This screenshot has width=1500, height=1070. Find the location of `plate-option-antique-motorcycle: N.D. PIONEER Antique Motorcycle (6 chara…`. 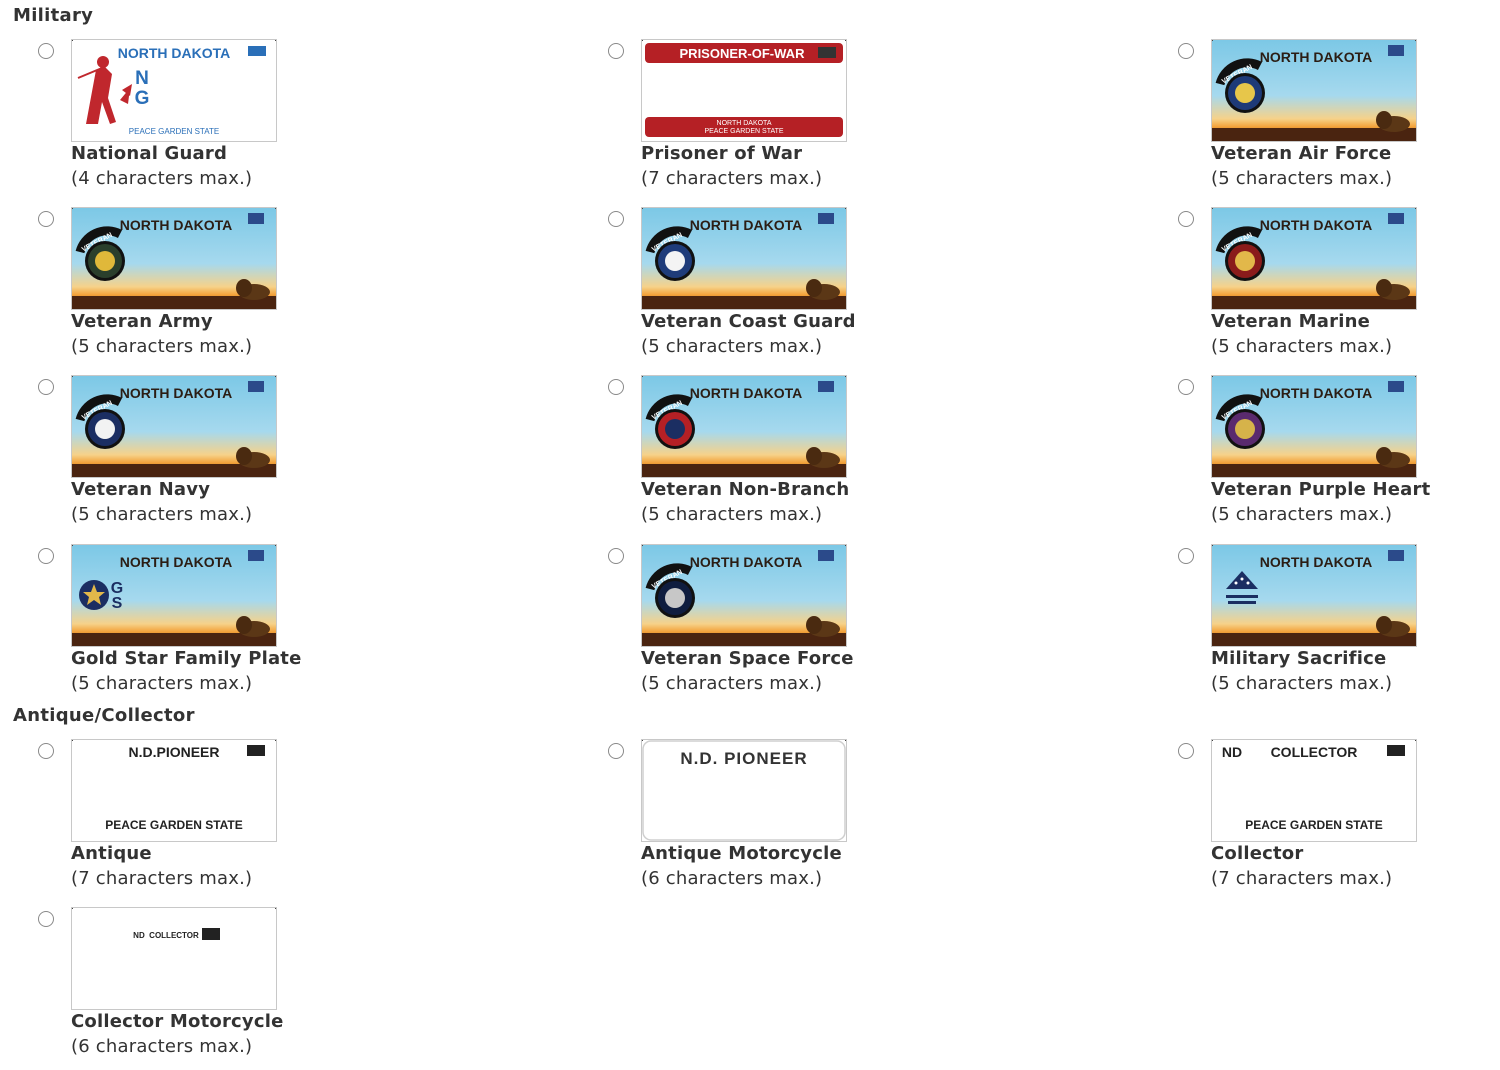

plate-option-antique-motorcycle: N.D. PIONEER Antique Motorcycle (6 chara… is located at coordinates (799, 819).